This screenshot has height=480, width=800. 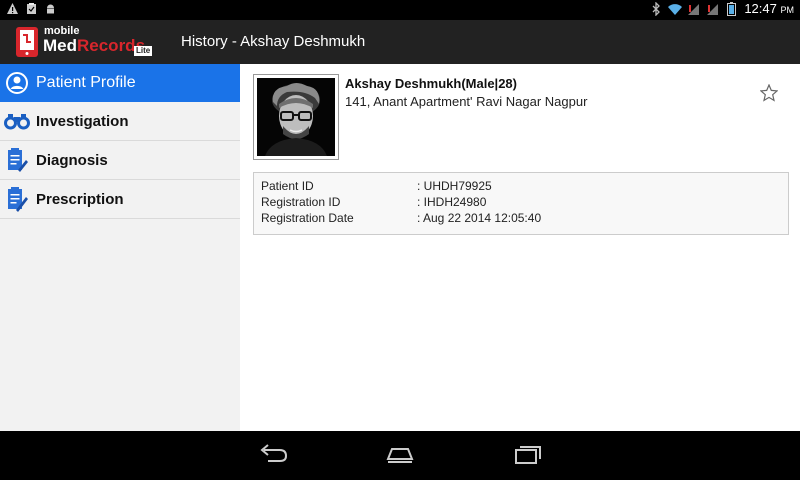 What do you see at coordinates (72, 160) in the screenshot?
I see `sidebar-item-label: Diagnosis` at bounding box center [72, 160].